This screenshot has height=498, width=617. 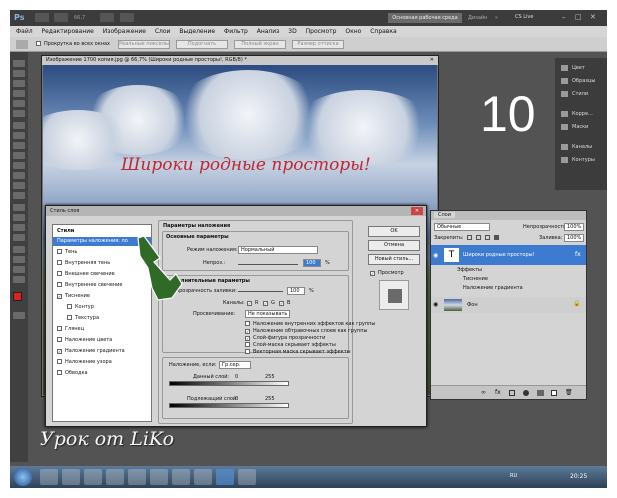 What do you see at coordinates (582, 160) in the screenshot?
I see `panel-paths: Контуры` at bounding box center [582, 160].